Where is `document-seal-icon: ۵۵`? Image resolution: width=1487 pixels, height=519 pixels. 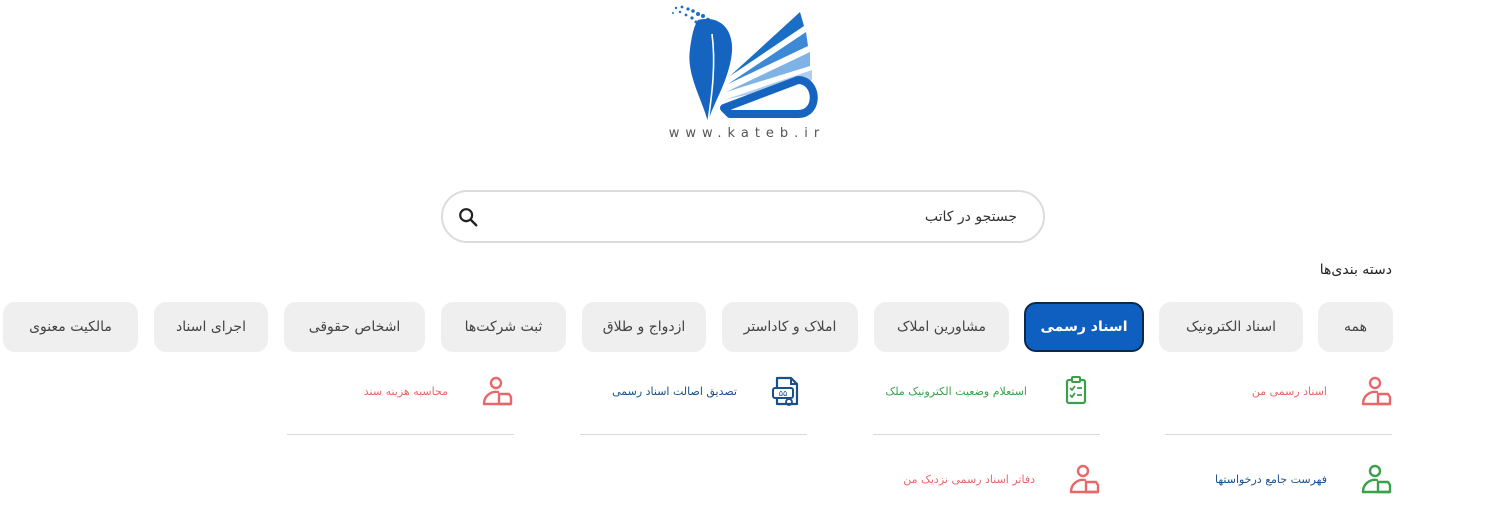
document-seal-icon: ۵۵ is located at coordinates (785, 391).